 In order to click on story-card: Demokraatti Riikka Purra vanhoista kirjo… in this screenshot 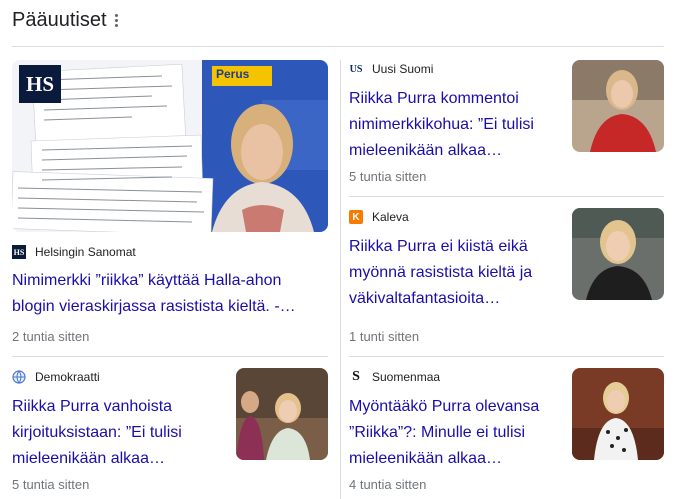, I will do `click(170, 432)`.